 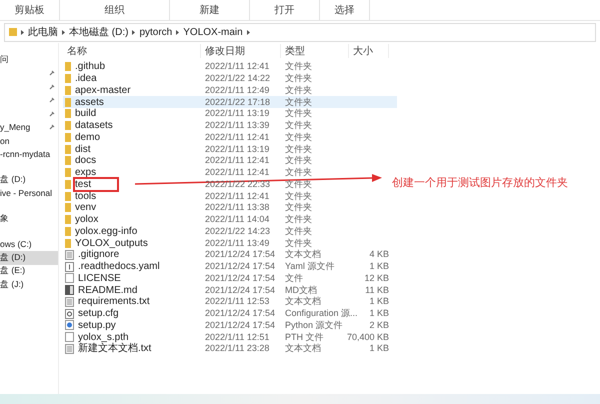 I want to click on file-row: datasets 2022/1/11 13:39 文件夹, so click(x=230, y=126).